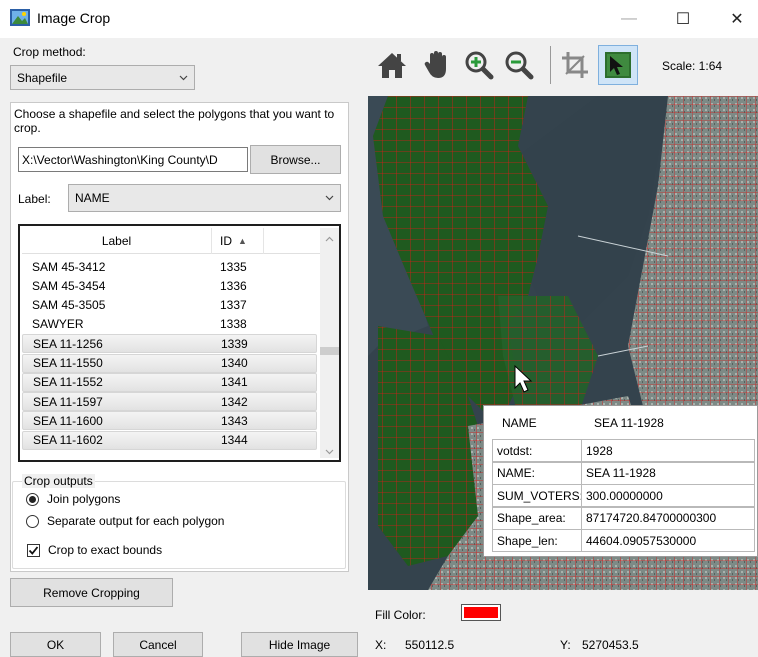 The height and width of the screenshot is (657, 758). Describe the element at coordinates (234, 420) in the screenshot. I see `row-id: 1343` at that location.